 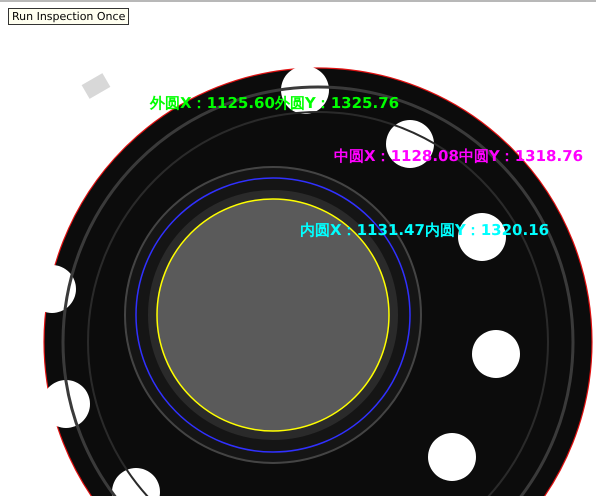 I want to click on run-inspection-button: Run Inspection Once, so click(x=69, y=16).